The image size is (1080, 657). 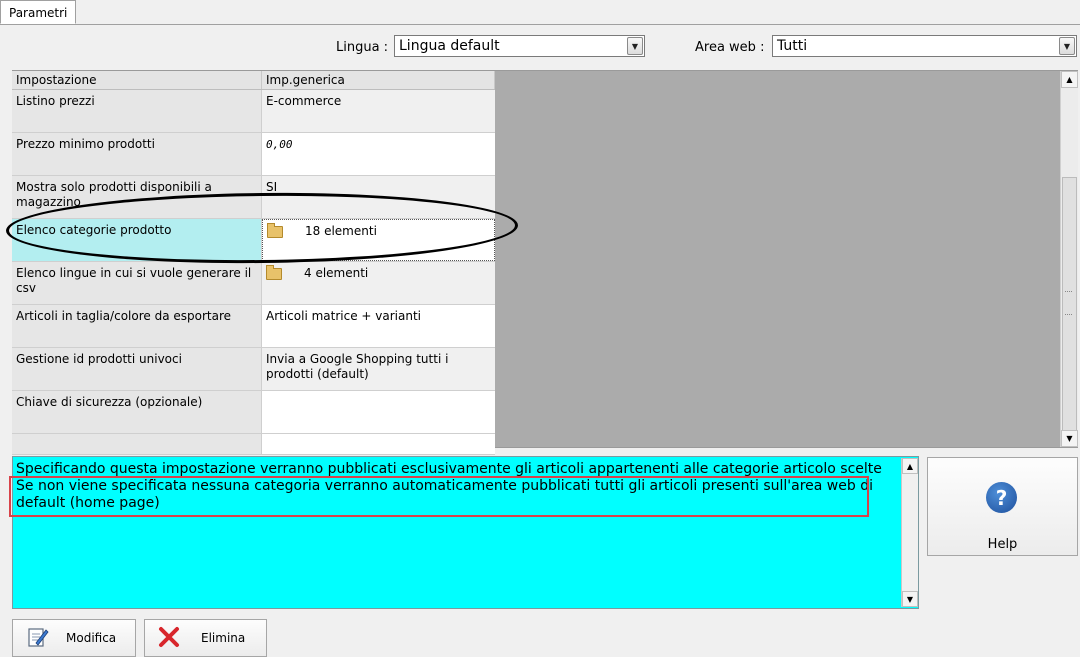 What do you see at coordinates (449, 46) in the screenshot?
I see `language-select-value: Lingua default` at bounding box center [449, 46].